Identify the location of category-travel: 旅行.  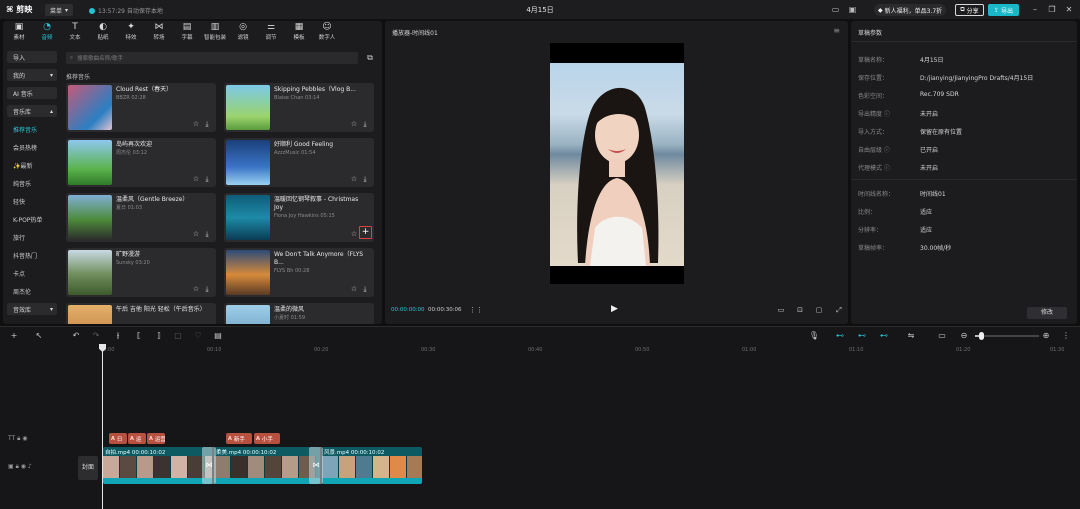
(32, 237).